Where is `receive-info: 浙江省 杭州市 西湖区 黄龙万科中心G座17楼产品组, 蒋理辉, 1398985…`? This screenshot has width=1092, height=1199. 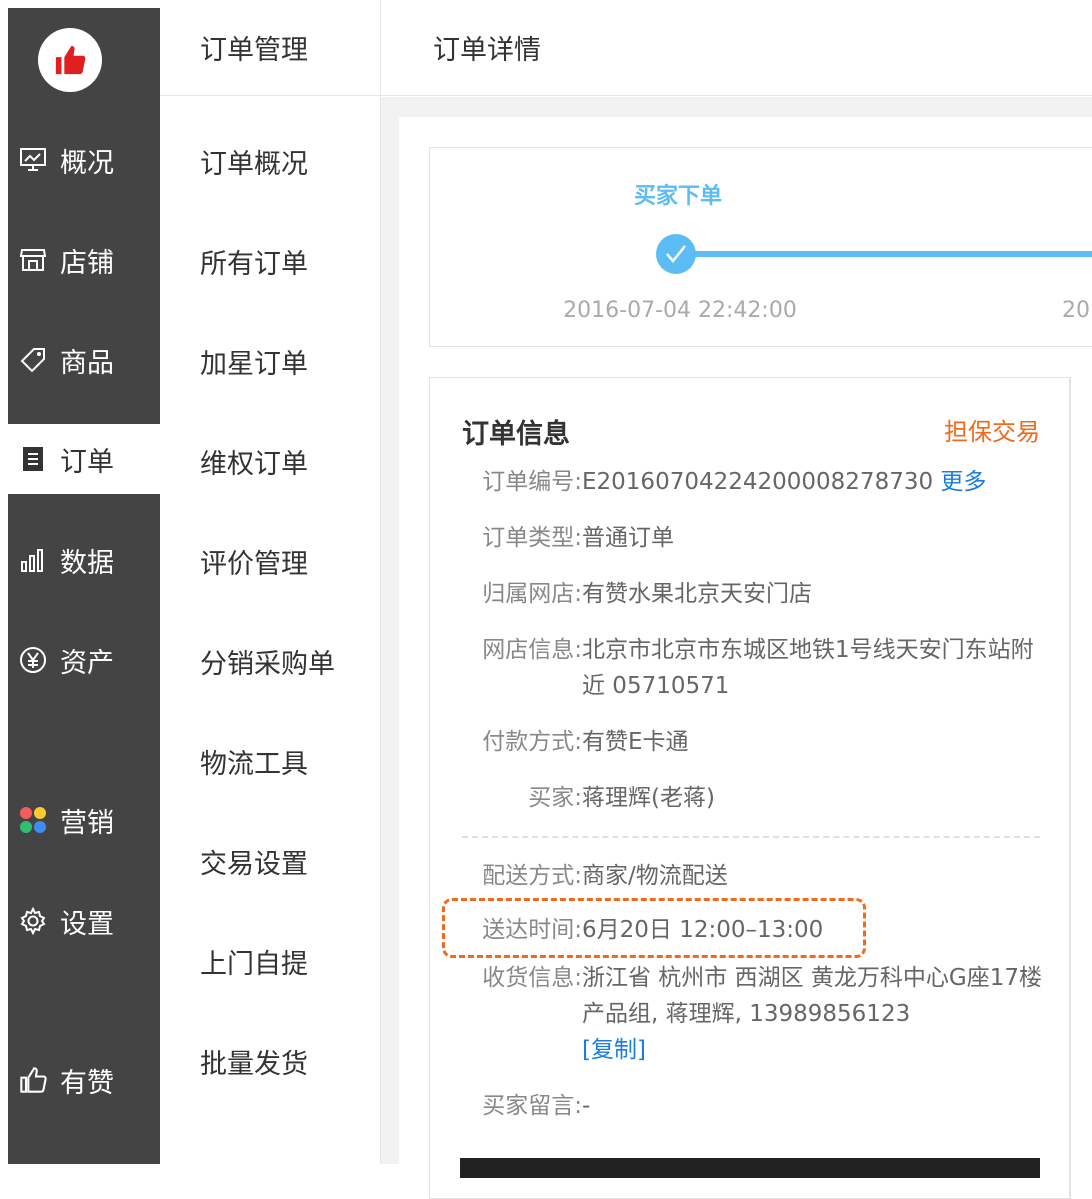
receive-info: 浙江省 杭州市 西湖区 黄龙万科中心G座17楼产品组, 蒋理辉, 1398985… is located at coordinates (812, 996).